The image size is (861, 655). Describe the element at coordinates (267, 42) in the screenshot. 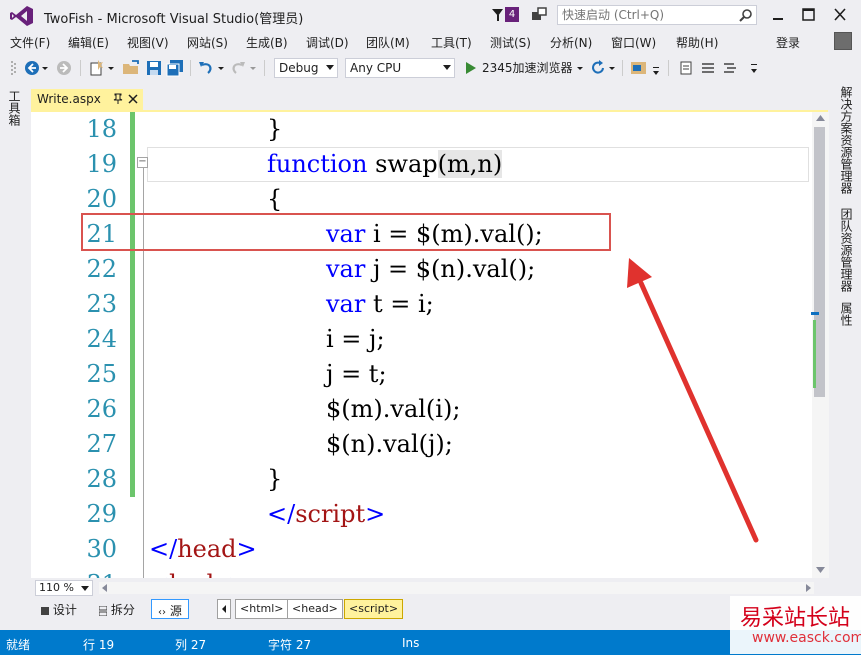

I see `menu-build: 生成(B)` at that location.